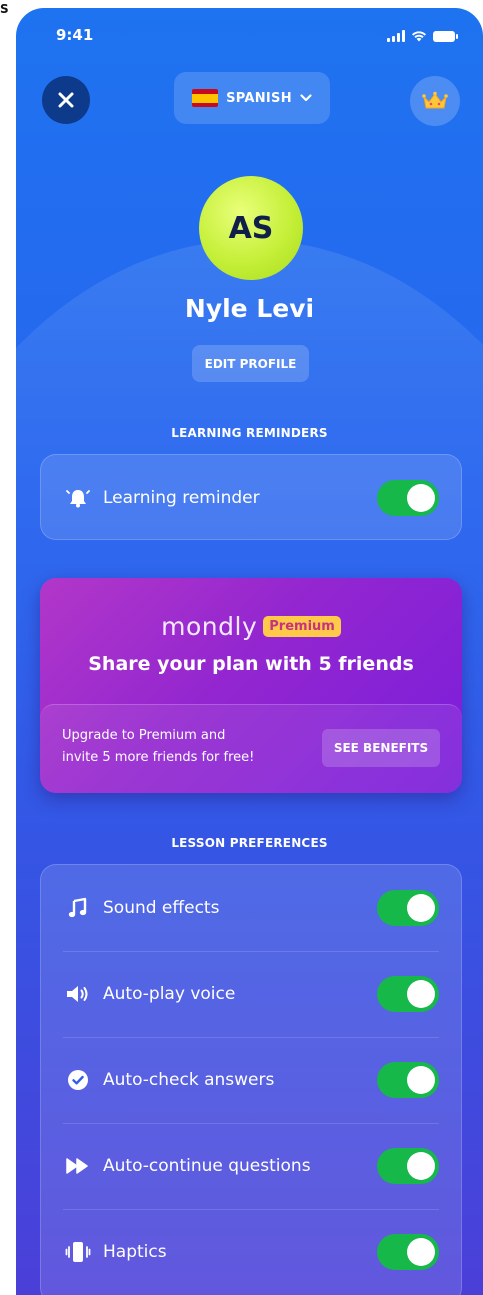 Image resolution: width=483 pixels, height=1295 pixels. Describe the element at coordinates (249, 433) in the screenshot. I see `learning-reminders-title: LEARNING REMINDERS` at that location.